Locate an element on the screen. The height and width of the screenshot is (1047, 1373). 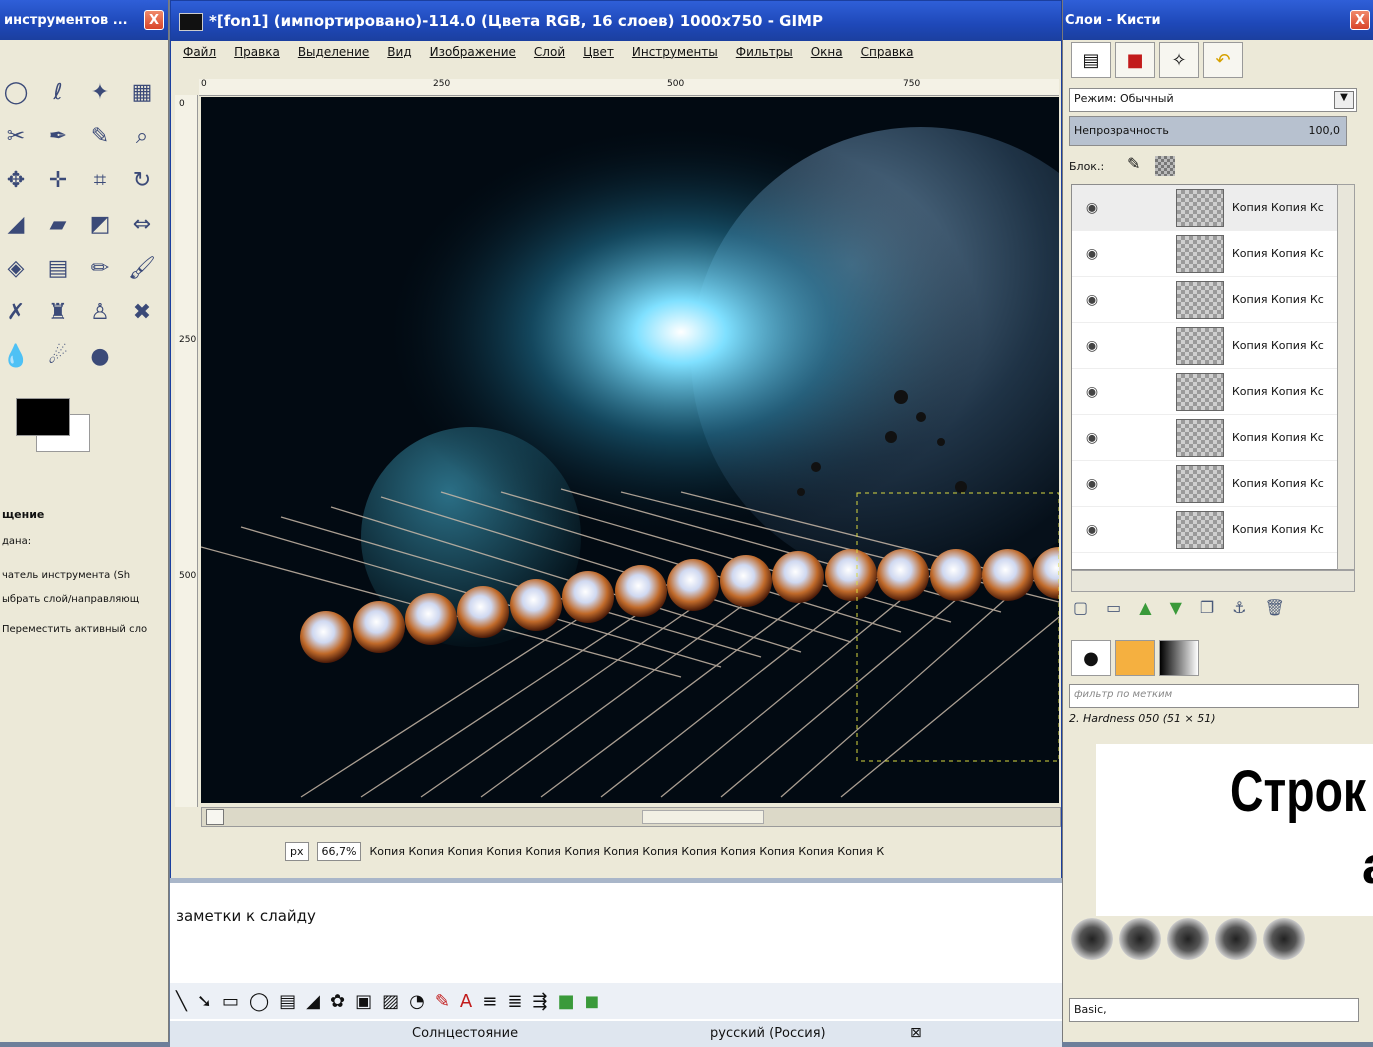
scroll-thumb is located at coordinates (703, 817).